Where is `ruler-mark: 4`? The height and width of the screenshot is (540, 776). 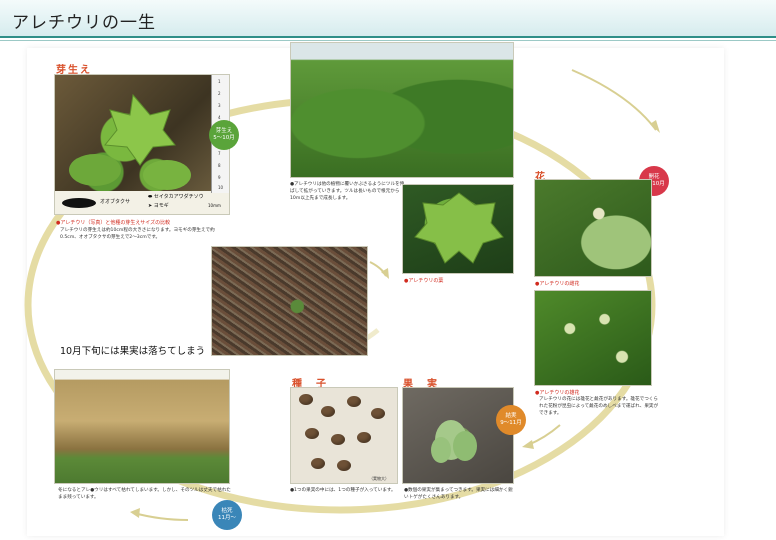 ruler-mark: 4 is located at coordinates (219, 117).